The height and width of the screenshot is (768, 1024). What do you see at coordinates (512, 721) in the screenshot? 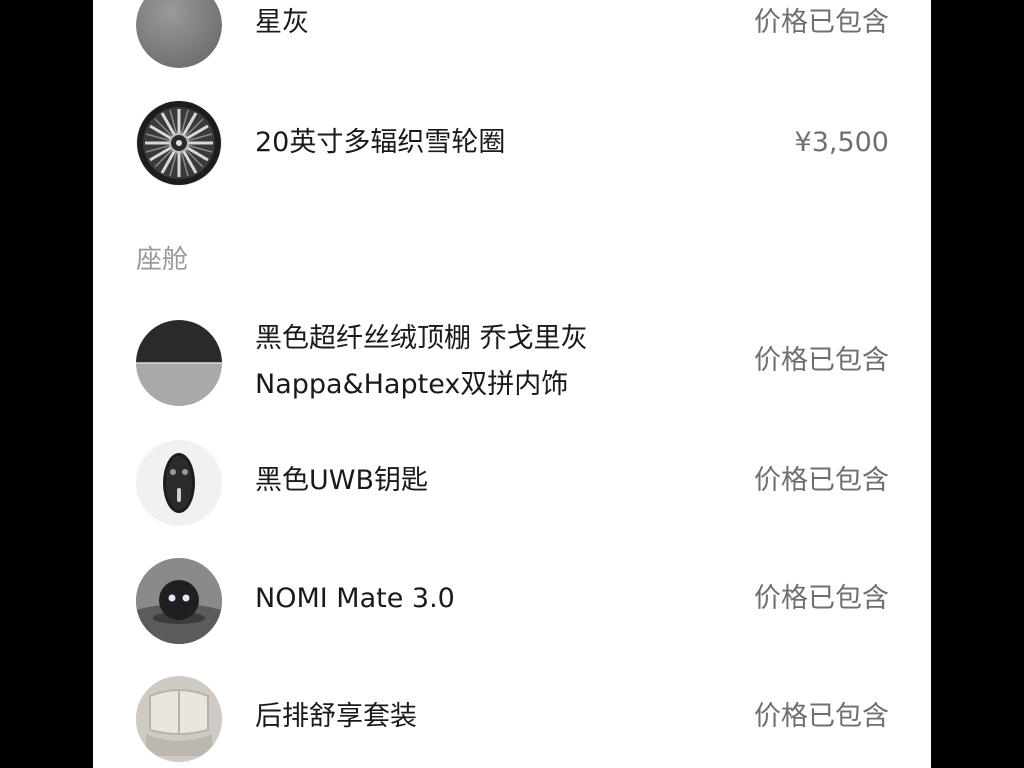
I see `option-row-rear-seat: 后排舒享套装 价格已包含` at bounding box center [512, 721].